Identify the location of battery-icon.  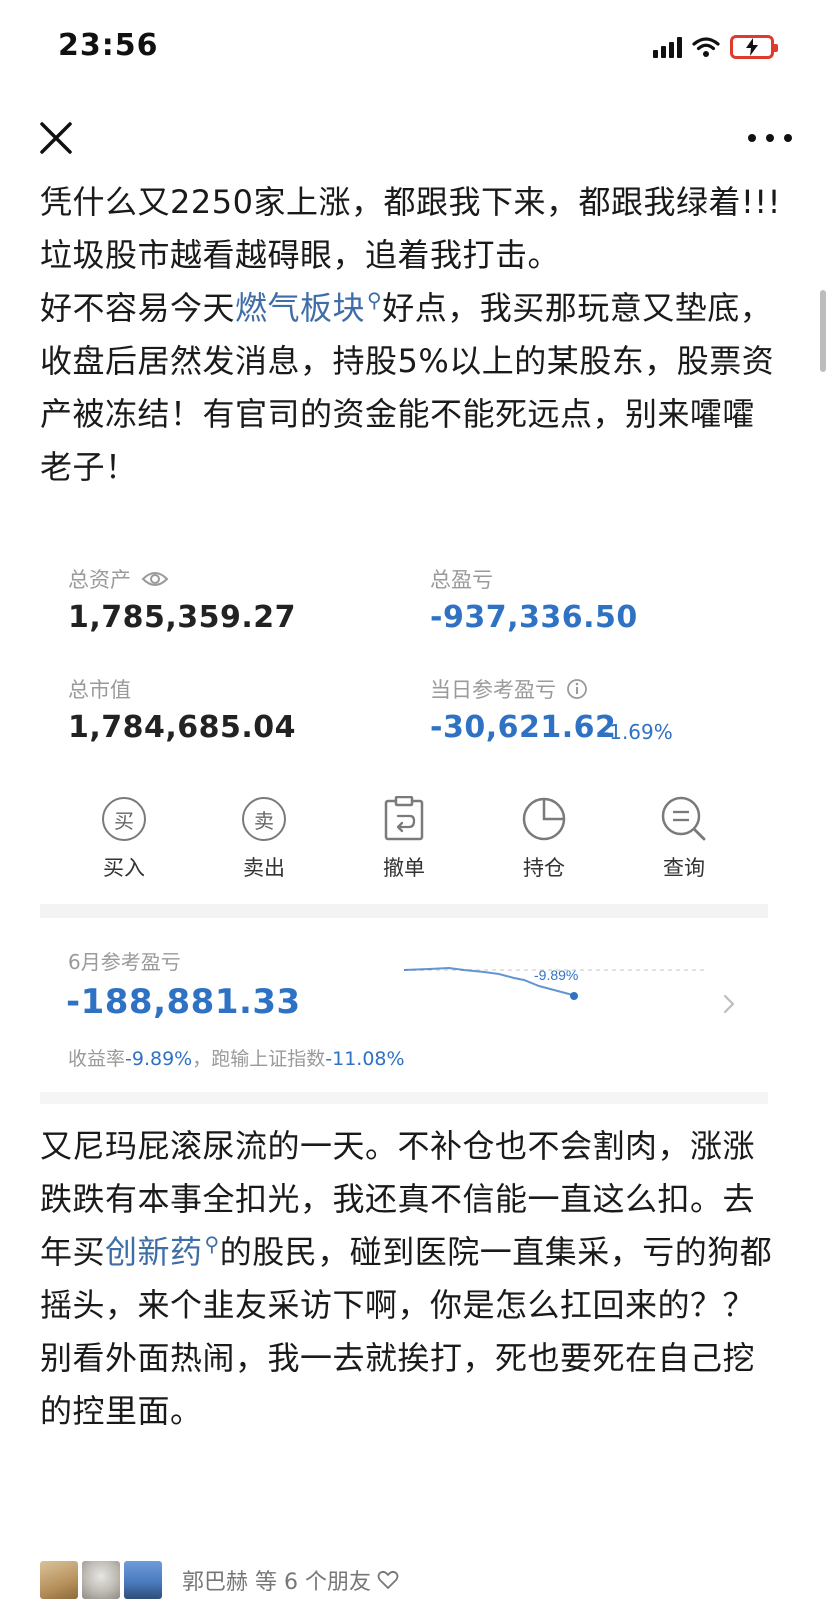
(754, 47).